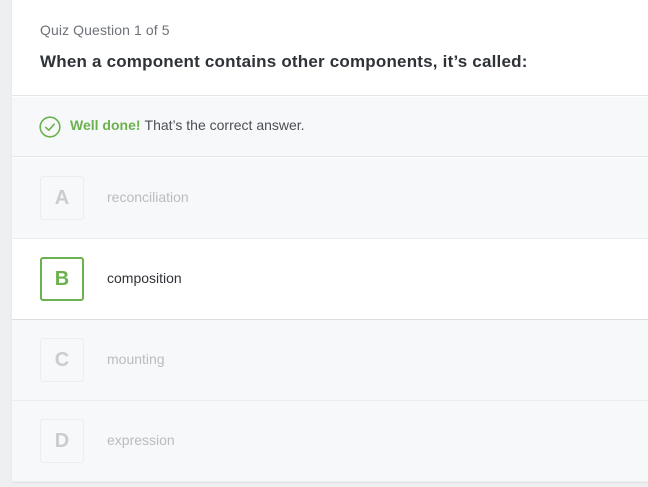 This screenshot has height=487, width=648. Describe the element at coordinates (330, 127) in the screenshot. I see `feedback-banner: Well done! That’s the correct answer.` at that location.